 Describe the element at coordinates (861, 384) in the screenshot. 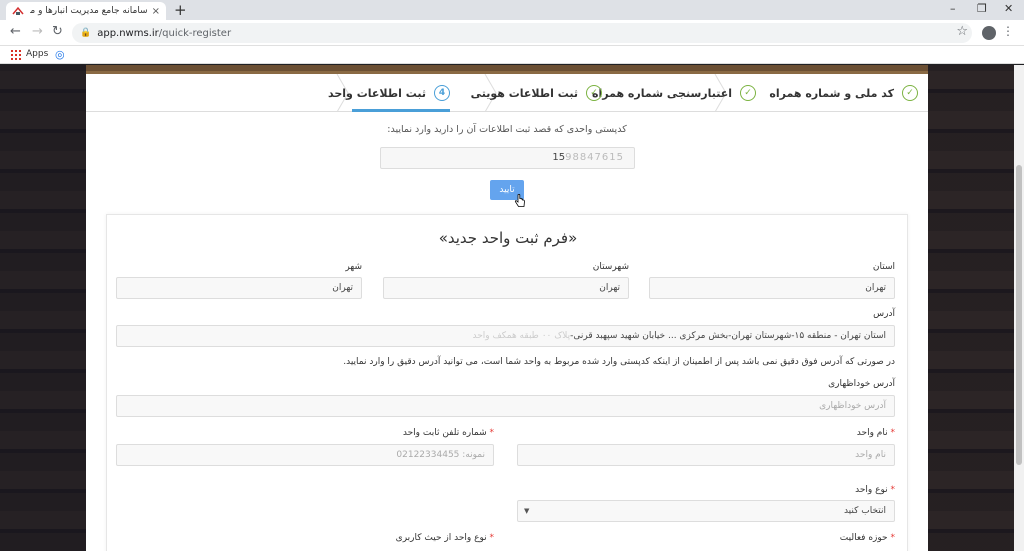

I see `manual-address-label: آدرس خوداظهاری` at that location.